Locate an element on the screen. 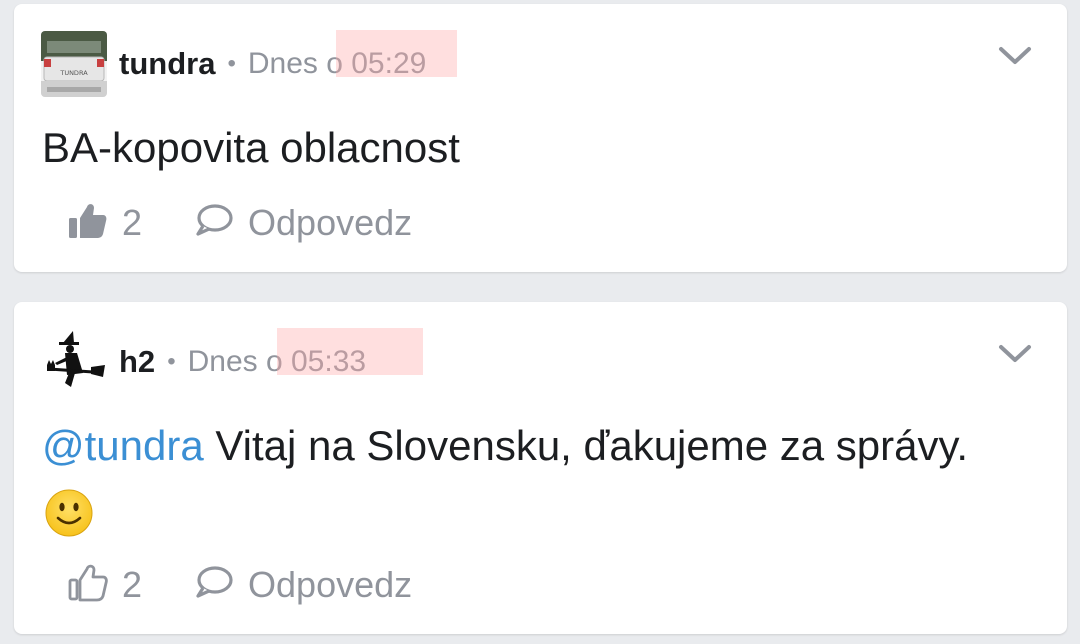 The height and width of the screenshot is (644, 1080). avatar is located at coordinates (74, 362).